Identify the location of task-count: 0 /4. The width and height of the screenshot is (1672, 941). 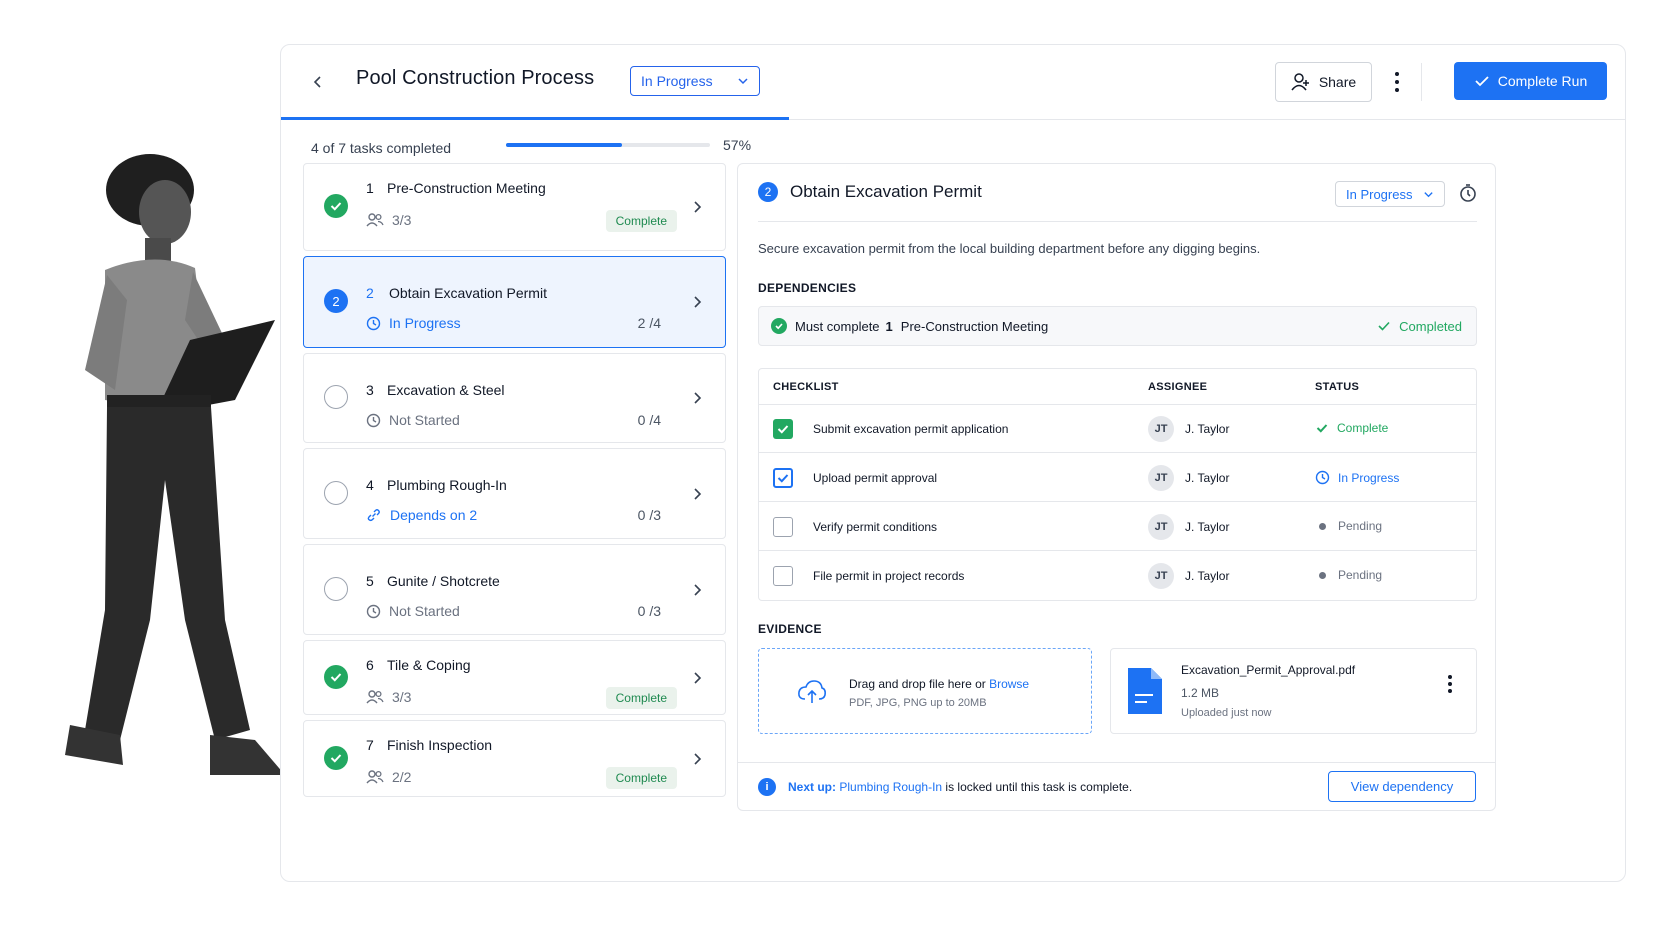
(649, 420).